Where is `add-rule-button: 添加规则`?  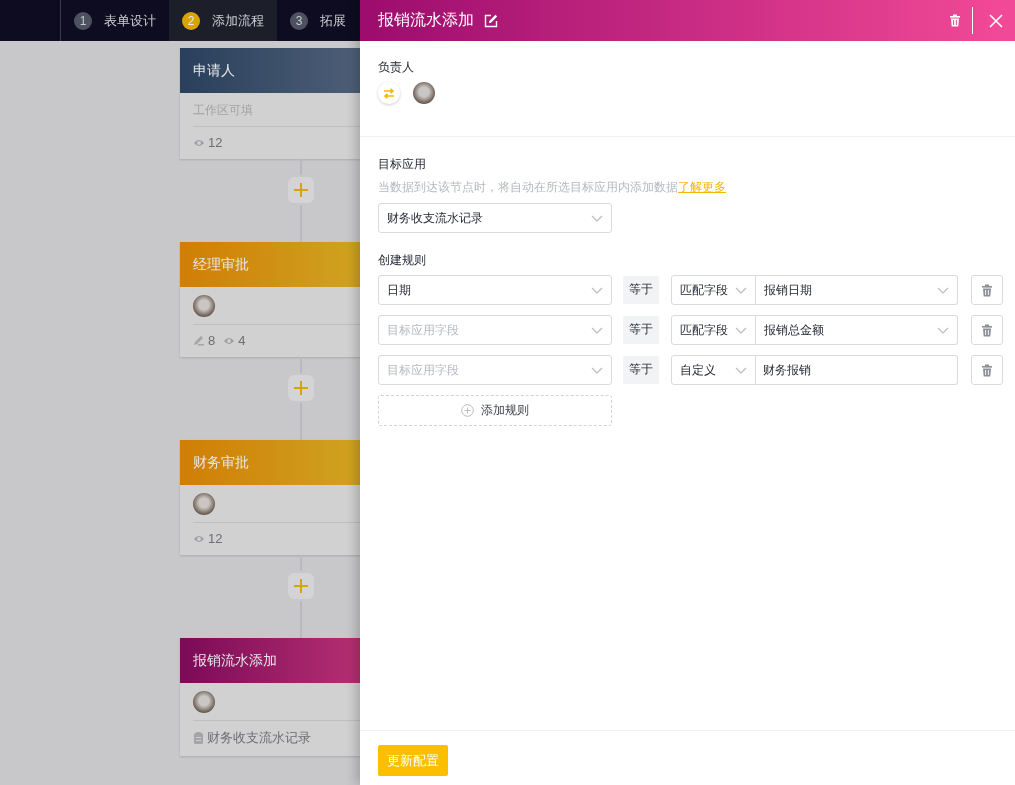 add-rule-button: 添加规则 is located at coordinates (495, 410).